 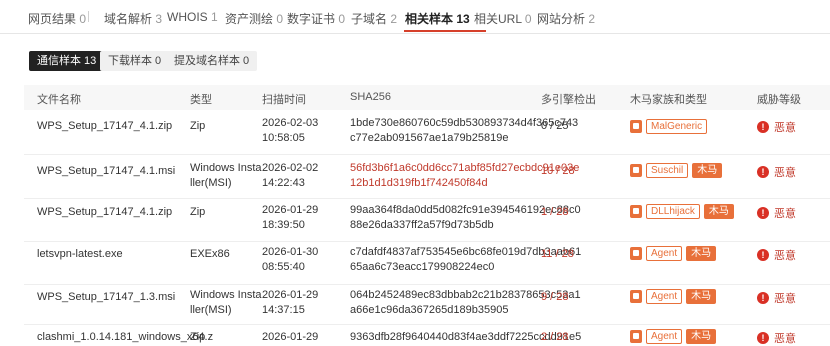 I want to click on tab-subdomains: 子域名 2, so click(x=374, y=18).